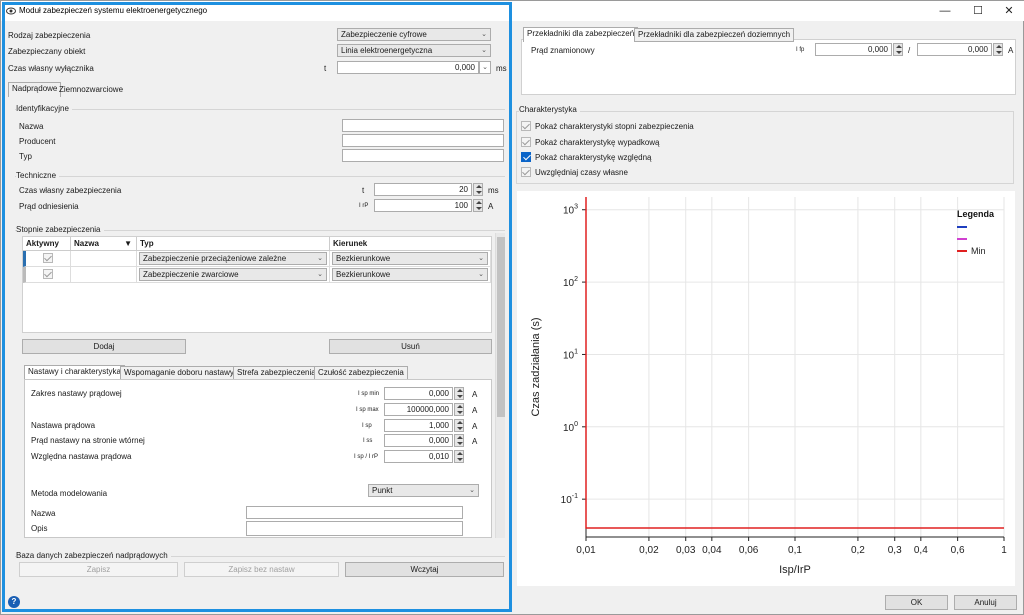  What do you see at coordinates (74, 372) in the screenshot?
I see `tab-nastawy: Nastawy i charakterystyka` at bounding box center [74, 372].